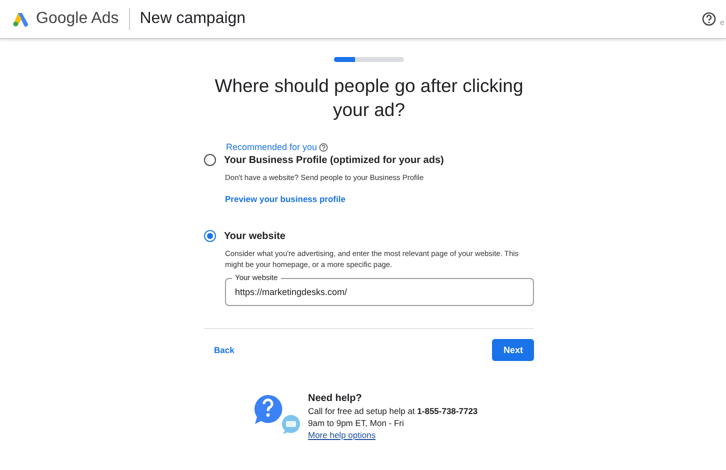  I want to click on back-button: Back, so click(224, 350).